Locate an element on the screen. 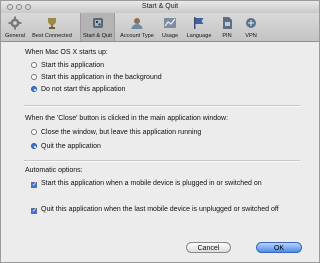  close-option-quit: Quit the application is located at coordinates (66, 146).